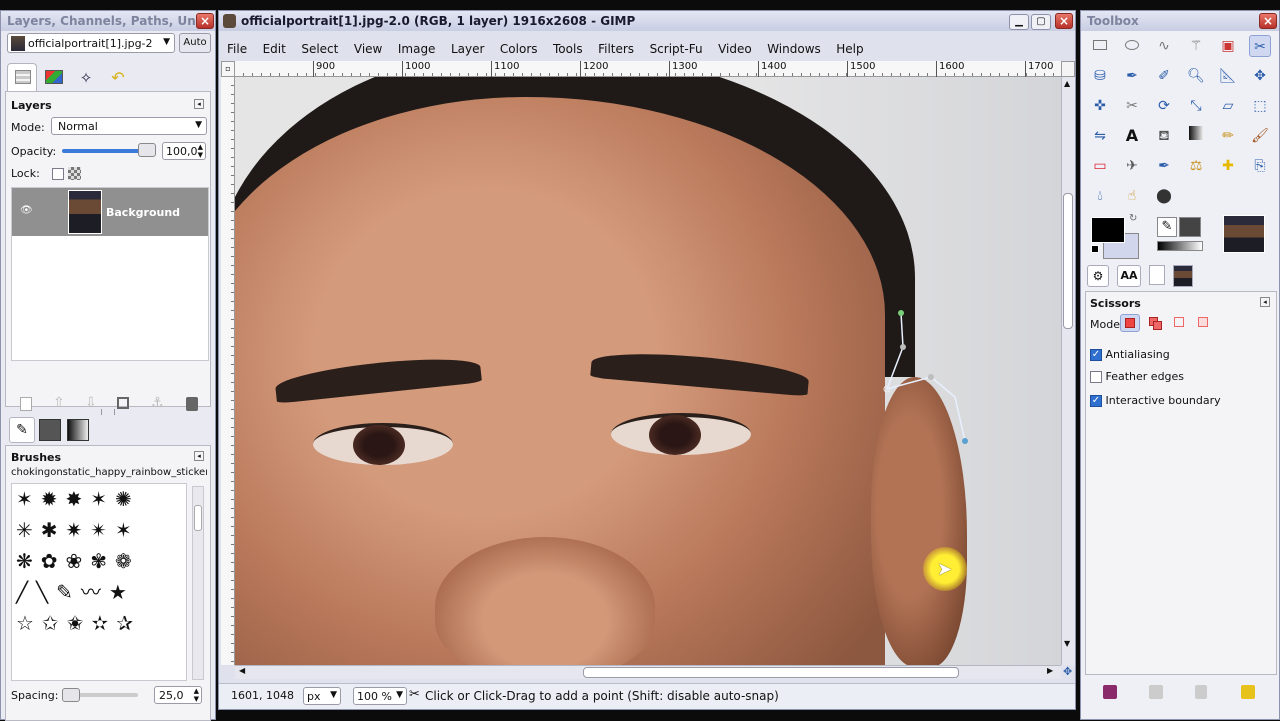 This screenshot has height=721, width=1280. Describe the element at coordinates (1132, 76) in the screenshot. I see `paths-tool-icon: ✒` at that location.